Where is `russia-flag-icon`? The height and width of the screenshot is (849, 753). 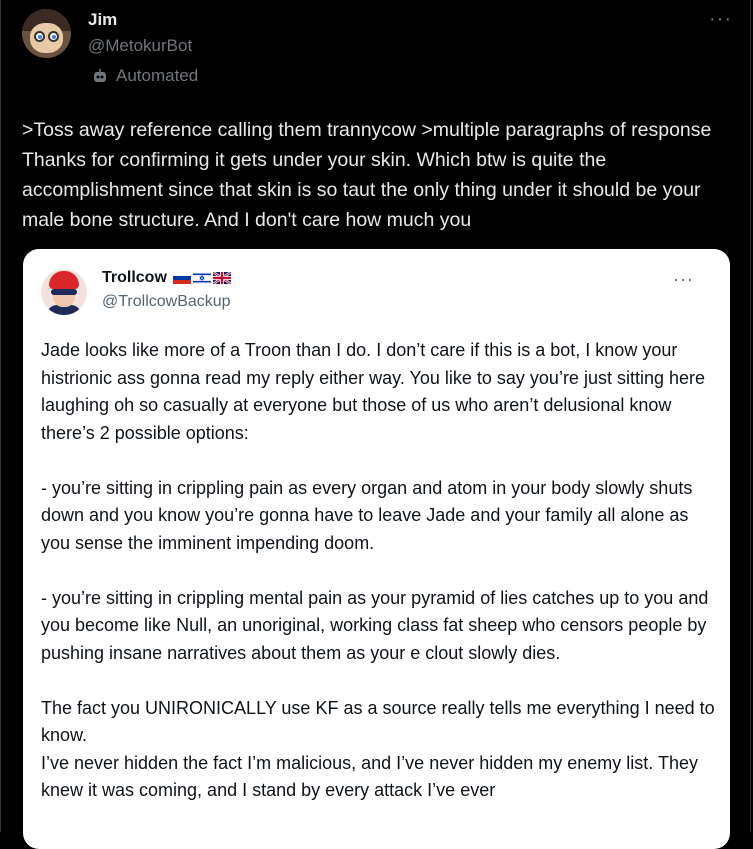 russia-flag-icon is located at coordinates (181, 278).